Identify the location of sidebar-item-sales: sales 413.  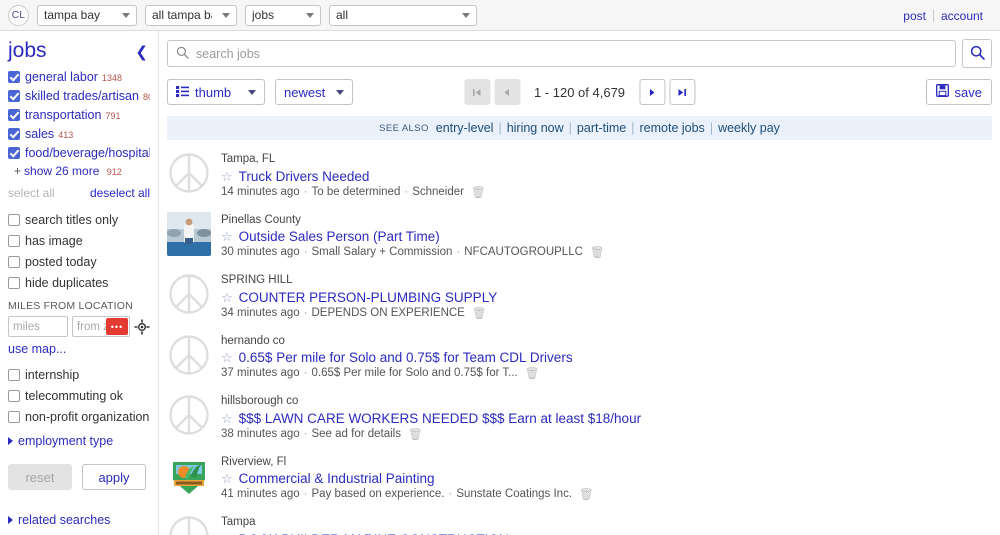
(79, 133).